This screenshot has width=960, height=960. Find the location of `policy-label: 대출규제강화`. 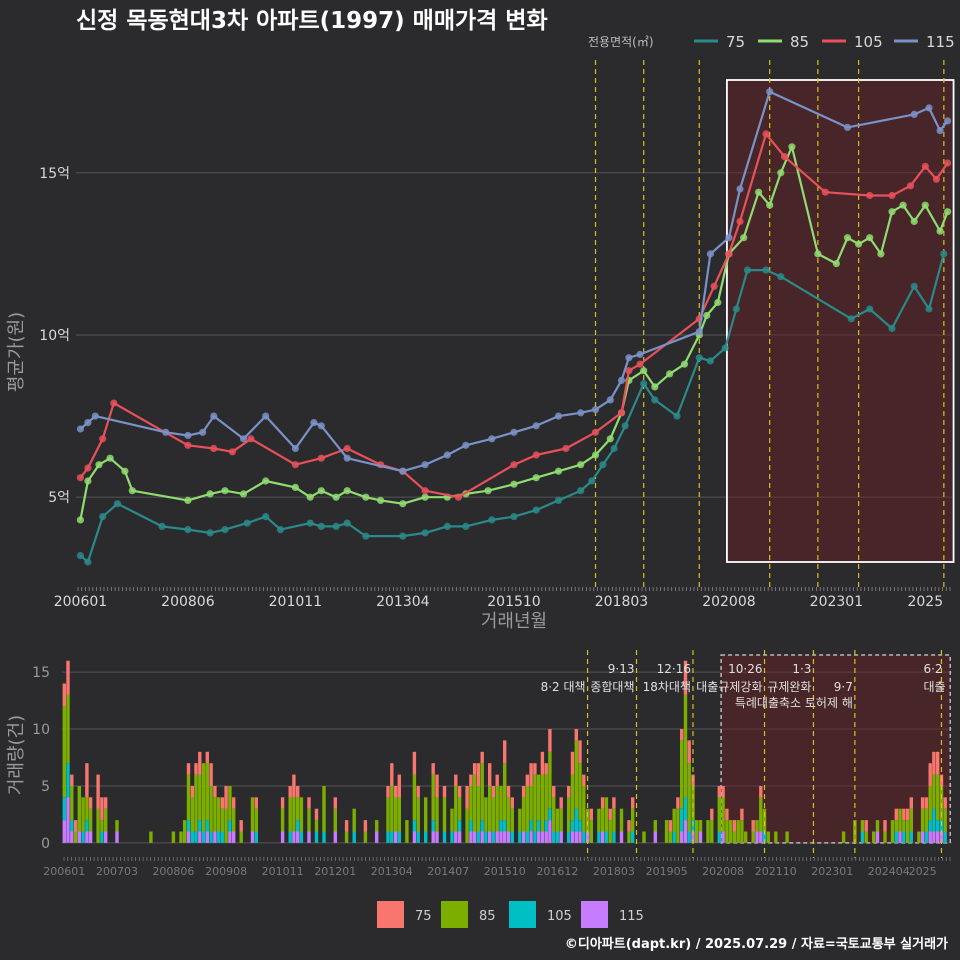

policy-label: 대출규제강화 is located at coordinates (729, 687).